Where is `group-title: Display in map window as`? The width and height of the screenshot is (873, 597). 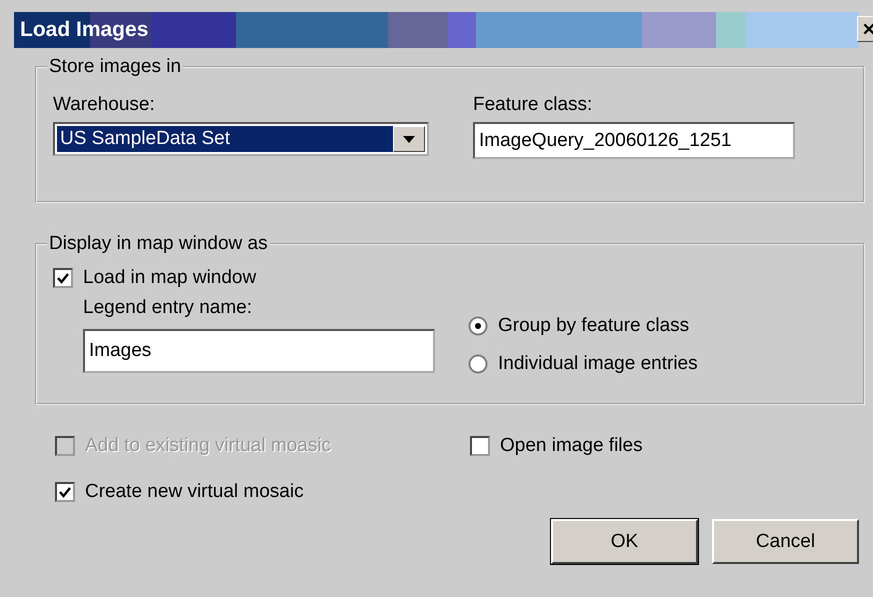
group-title: Display in map window as is located at coordinates (158, 244).